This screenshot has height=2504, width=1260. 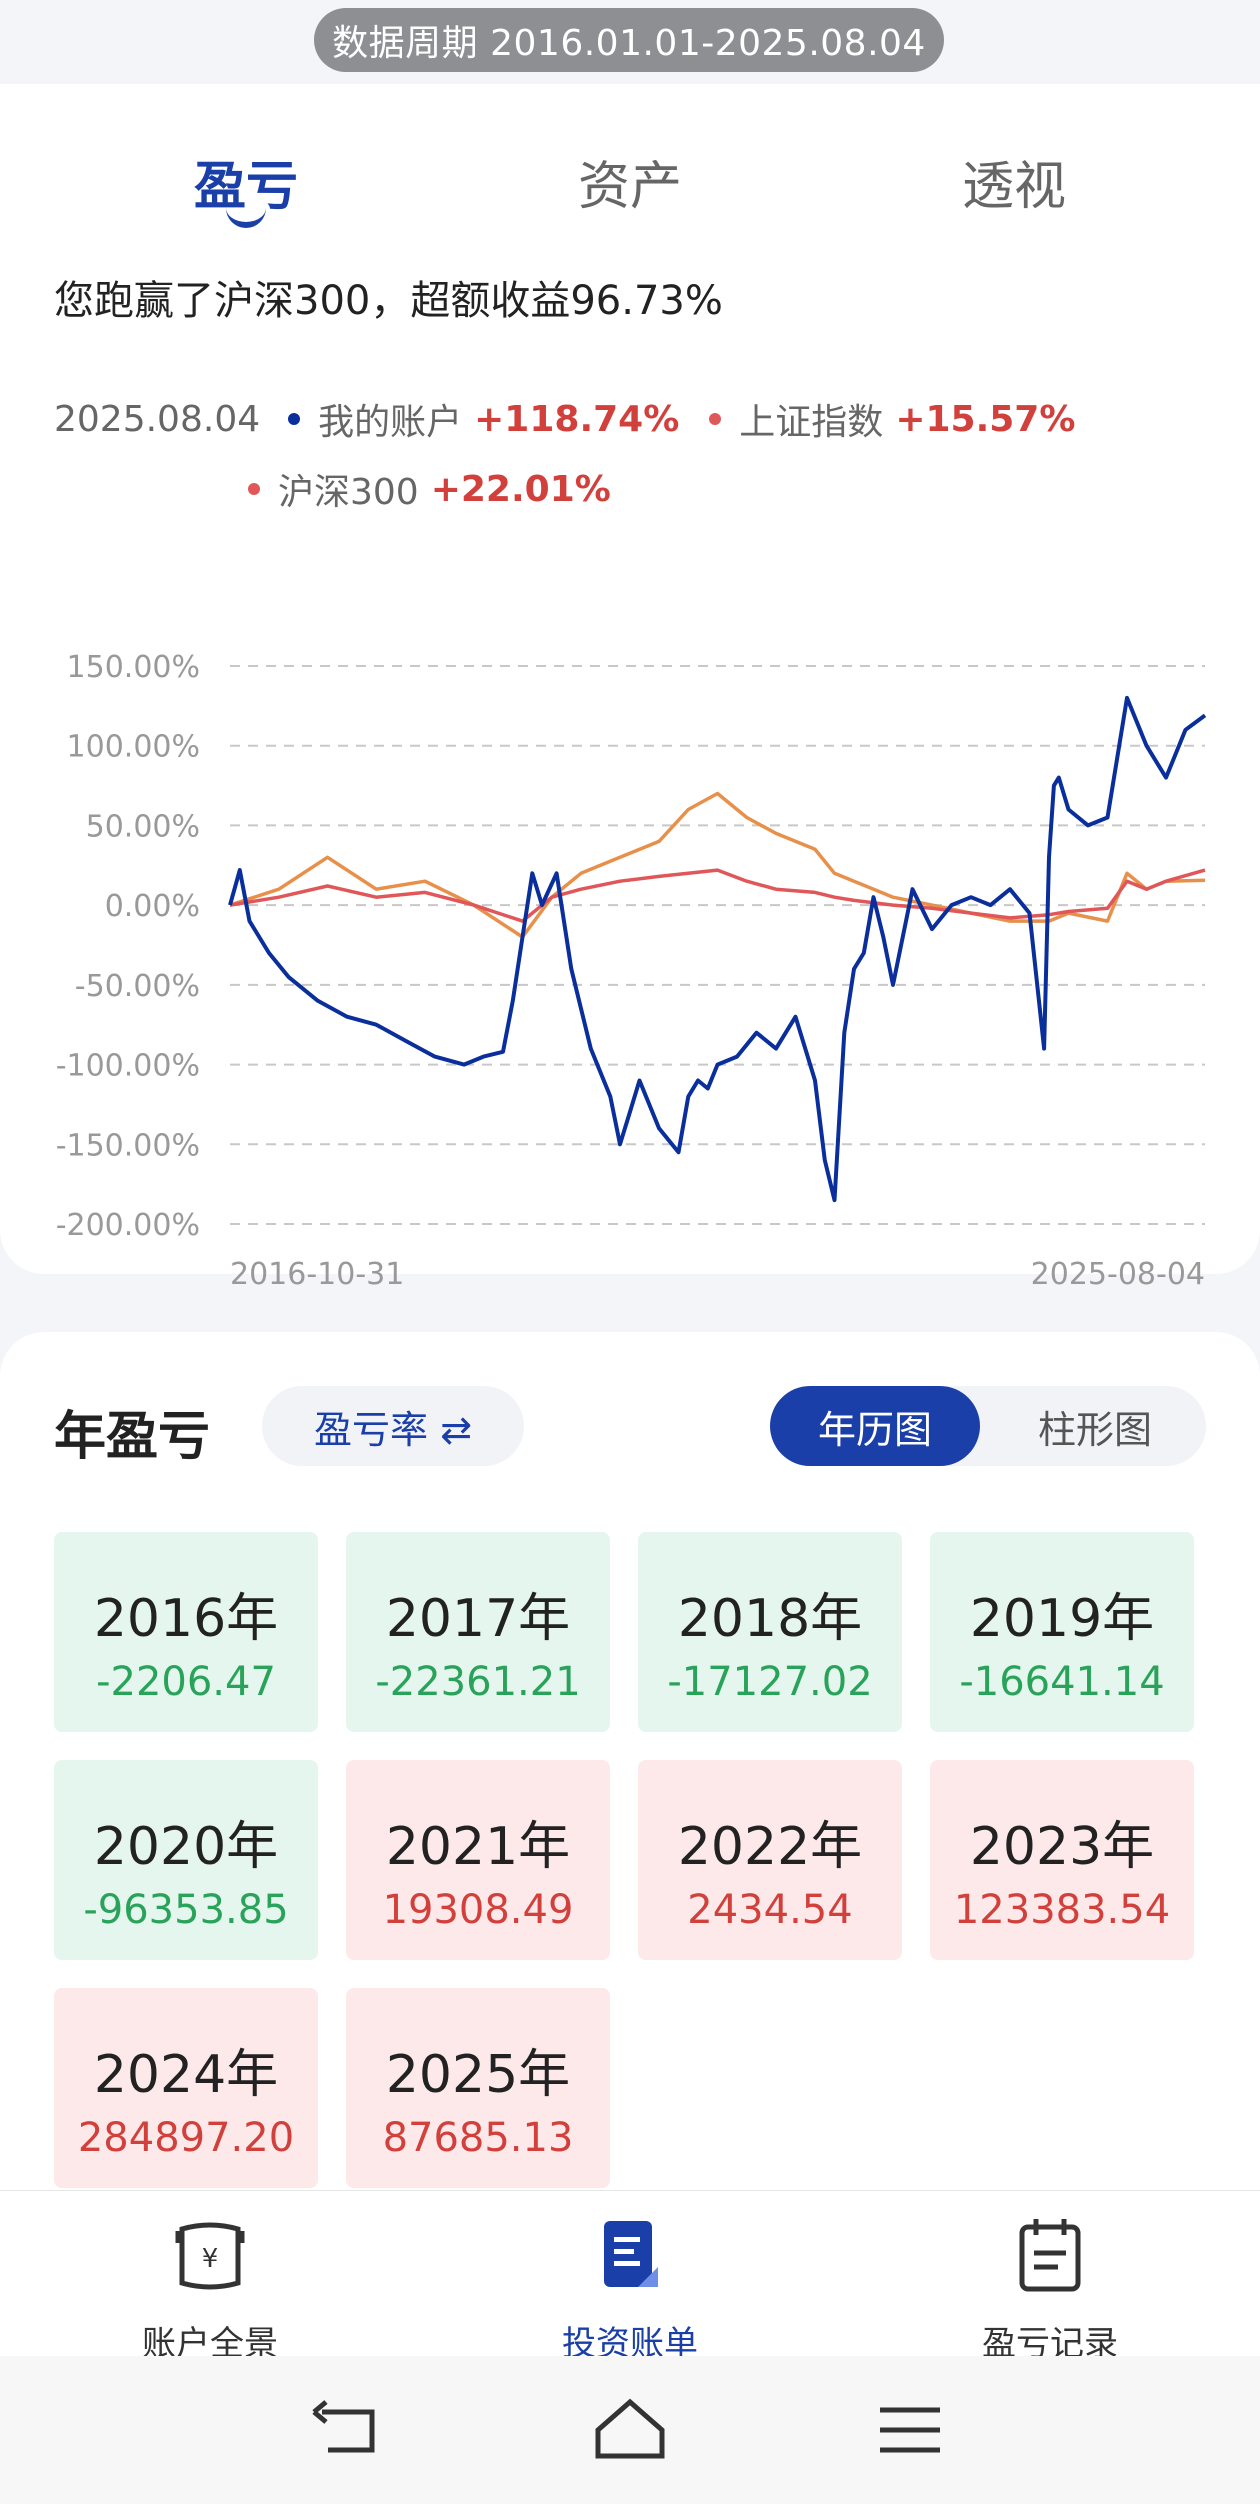 I want to click on tab-insight: 透视, so click(x=1014, y=181).